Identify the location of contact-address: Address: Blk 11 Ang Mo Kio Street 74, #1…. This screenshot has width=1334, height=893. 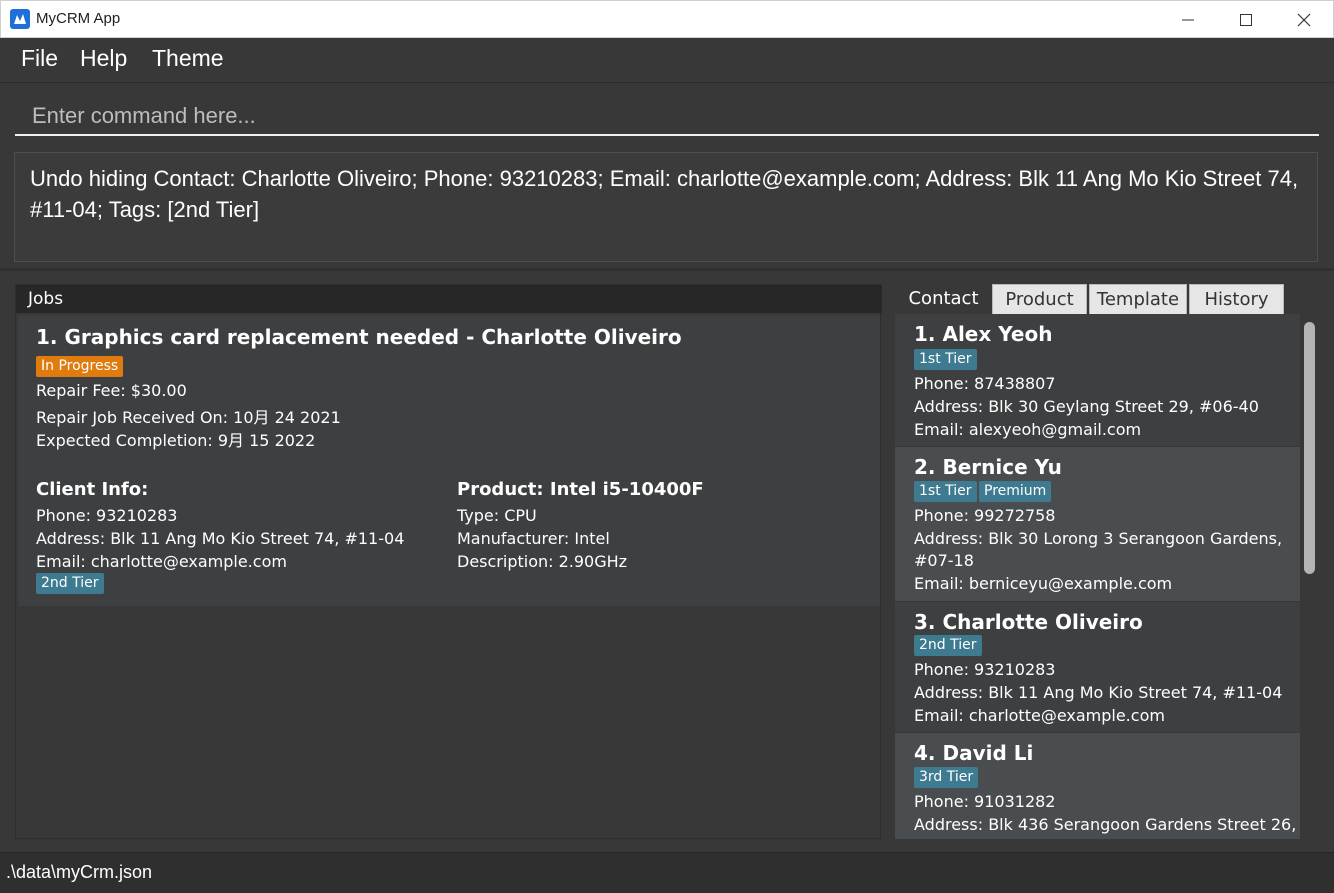
(1098, 692).